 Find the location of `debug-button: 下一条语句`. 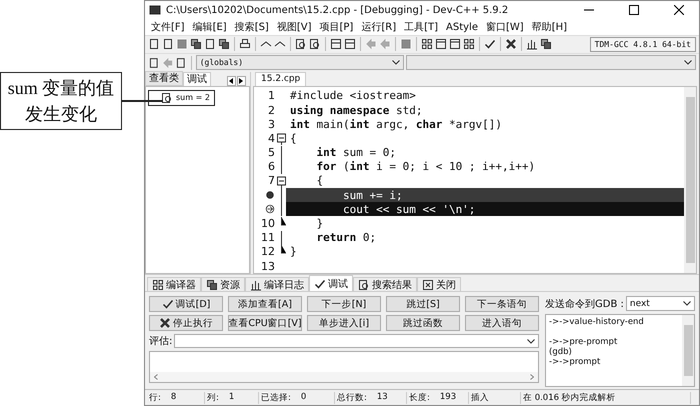

debug-button: 下一条语句 is located at coordinates (502, 304).